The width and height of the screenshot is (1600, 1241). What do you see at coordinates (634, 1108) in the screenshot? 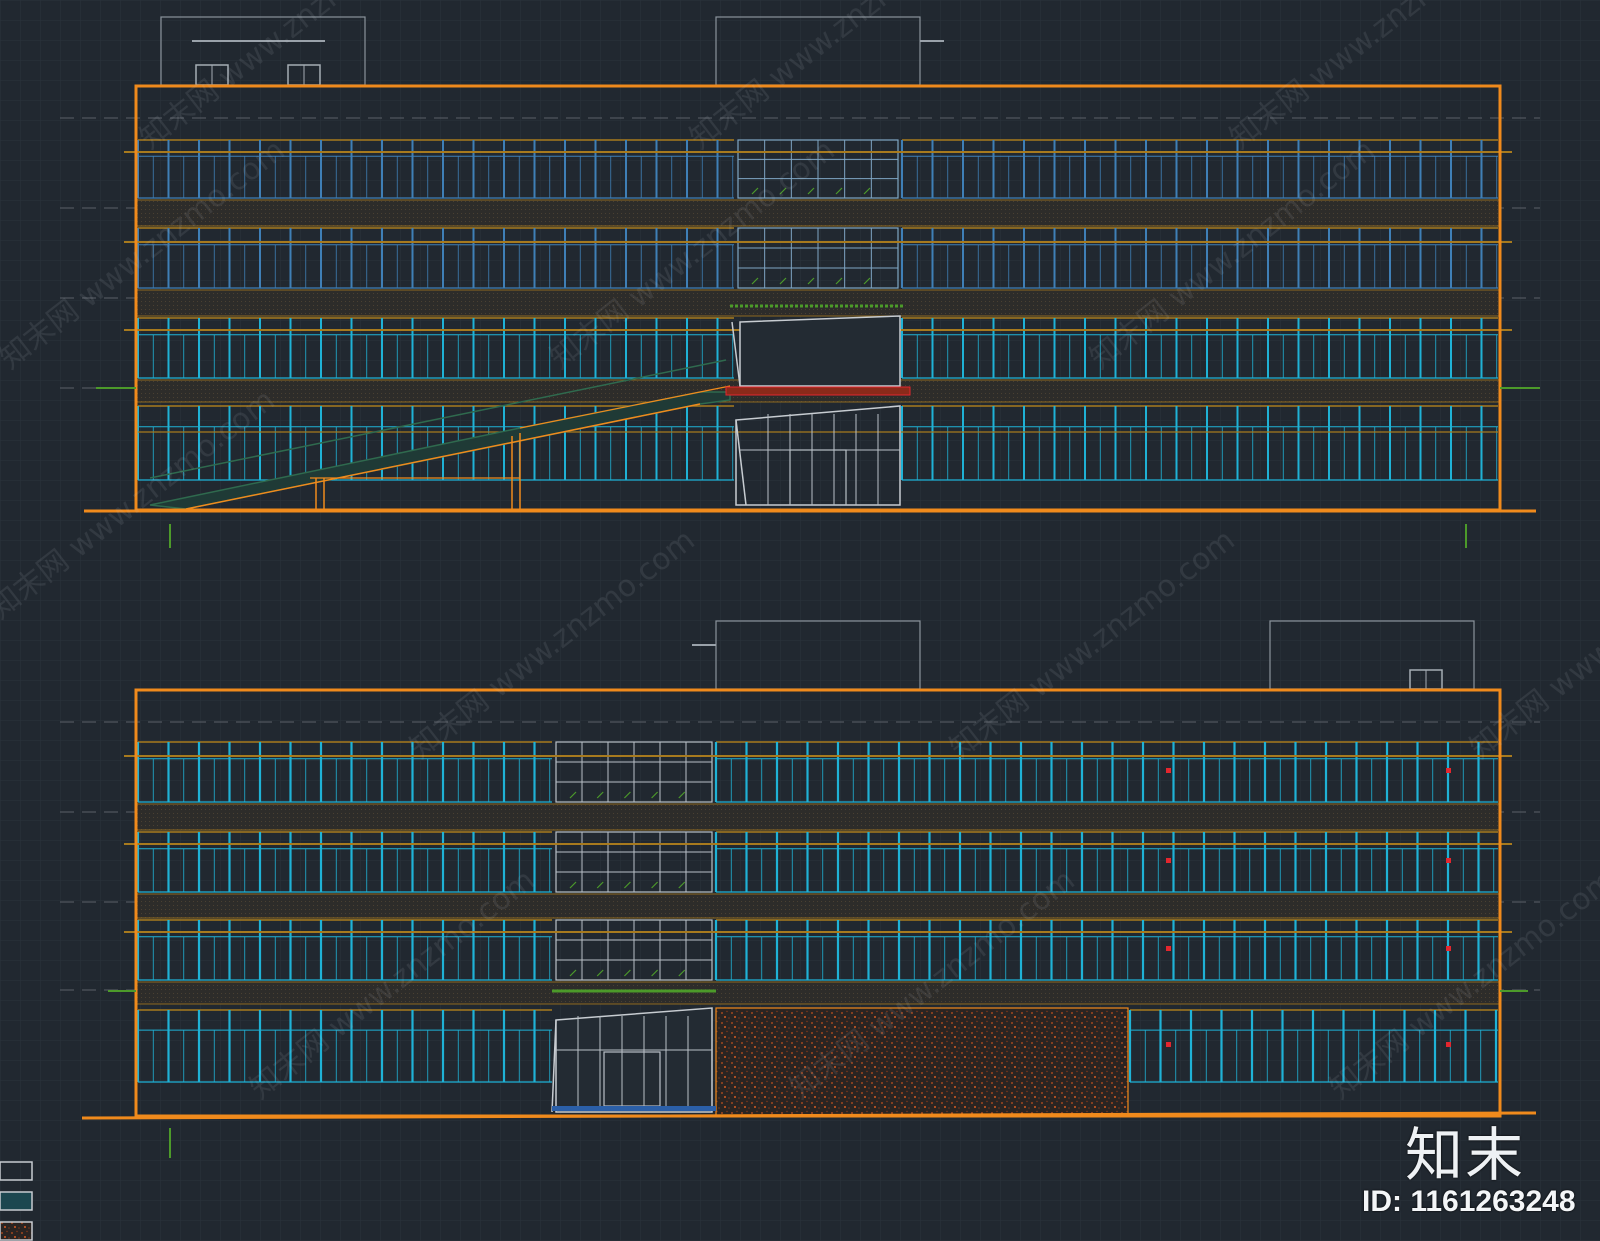
I see `entrance-step` at bounding box center [634, 1108].